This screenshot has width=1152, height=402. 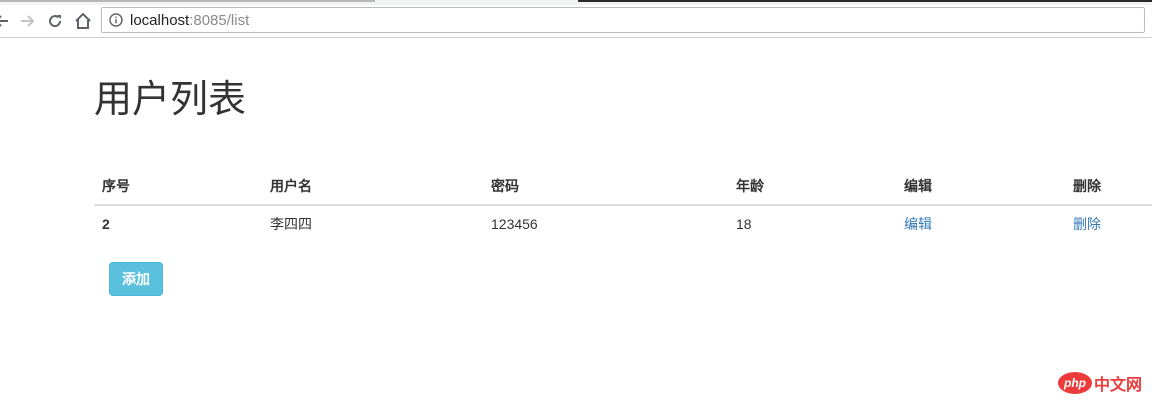 I want to click on forward-icon, so click(x=27, y=21).